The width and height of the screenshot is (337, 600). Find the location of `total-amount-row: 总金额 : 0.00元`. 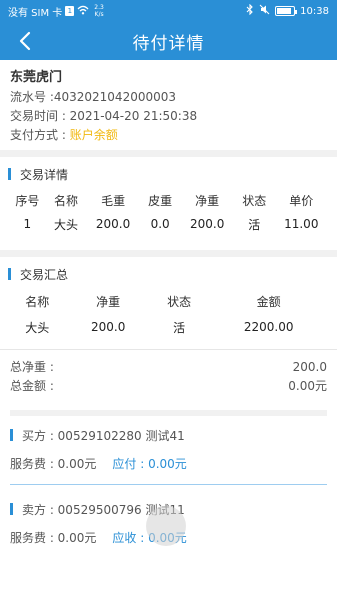

total-amount-row: 总金额 : 0.00元 is located at coordinates (168, 385).